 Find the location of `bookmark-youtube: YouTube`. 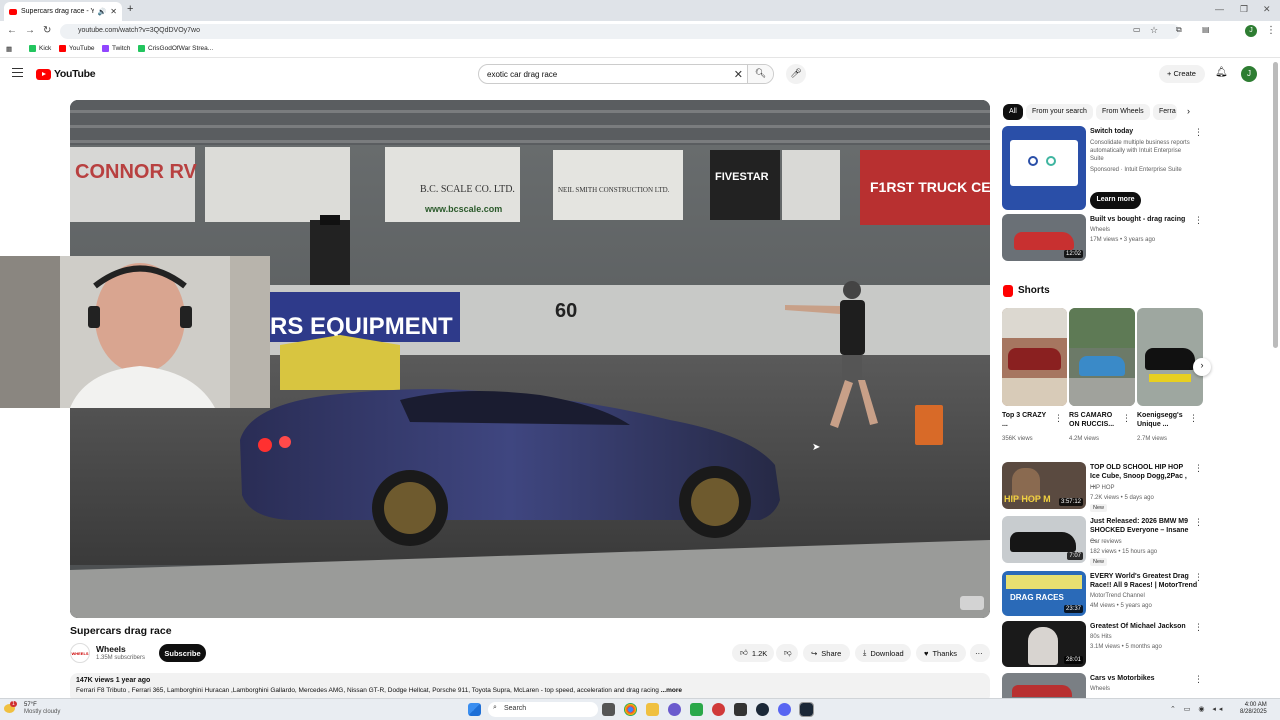

bookmark-youtube: YouTube is located at coordinates (77, 48).